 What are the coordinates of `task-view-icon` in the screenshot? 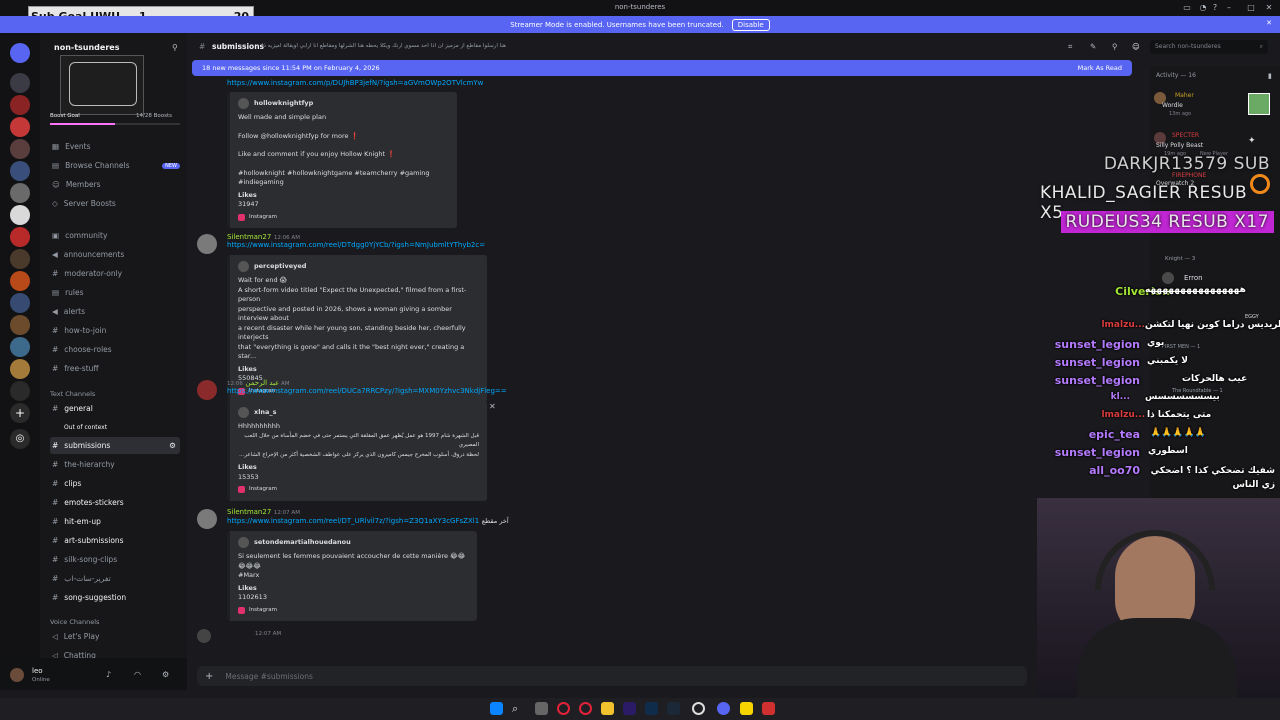 It's located at (541, 708).